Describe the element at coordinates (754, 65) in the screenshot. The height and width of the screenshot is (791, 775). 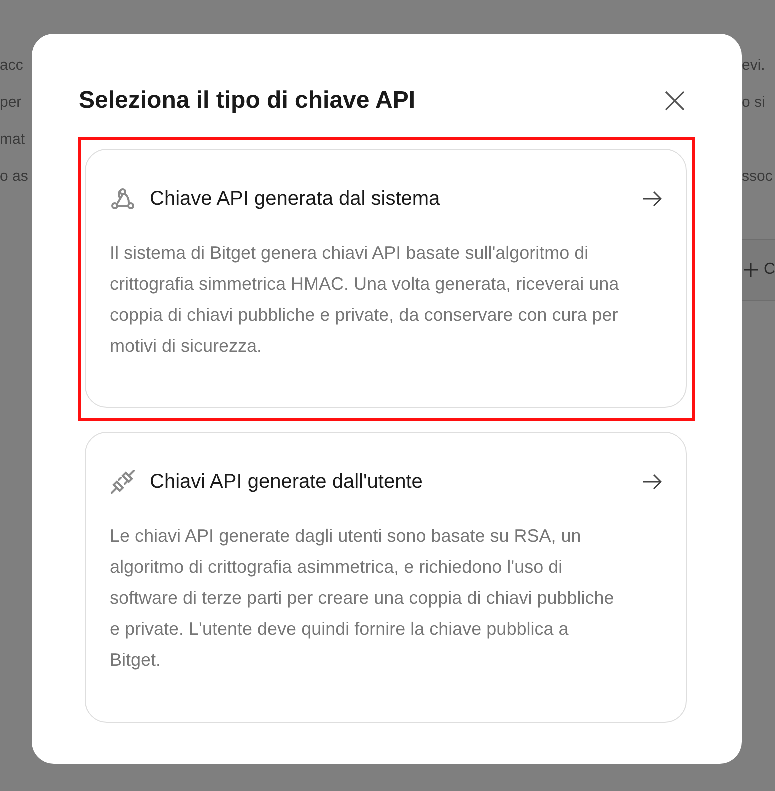
I see `page-text: evi.` at that location.